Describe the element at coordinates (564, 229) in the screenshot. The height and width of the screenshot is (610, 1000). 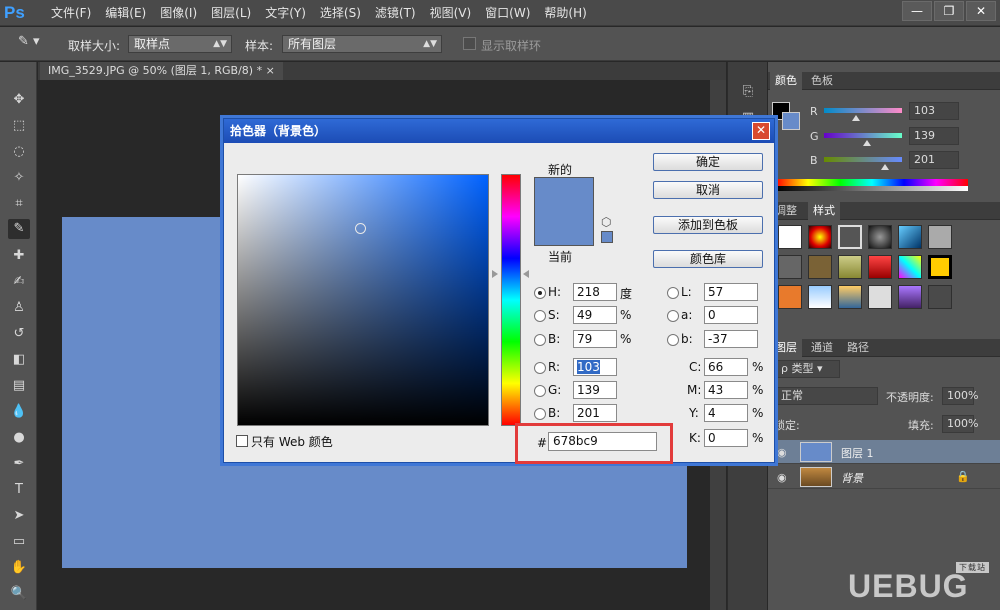
I see `current-color-swatch` at that location.